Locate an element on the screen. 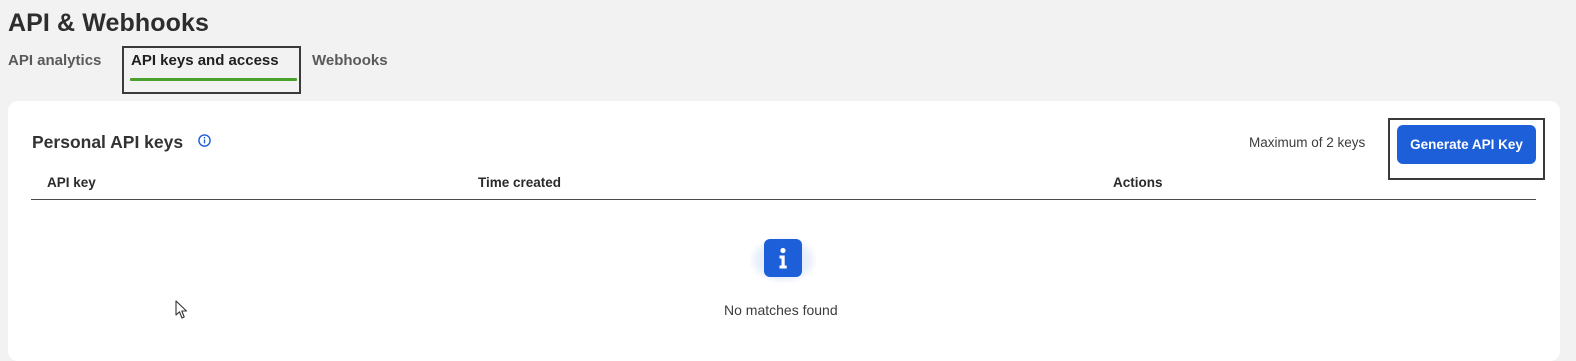 The height and width of the screenshot is (361, 1576). tab-api-analytics: API analytics is located at coordinates (54, 60).